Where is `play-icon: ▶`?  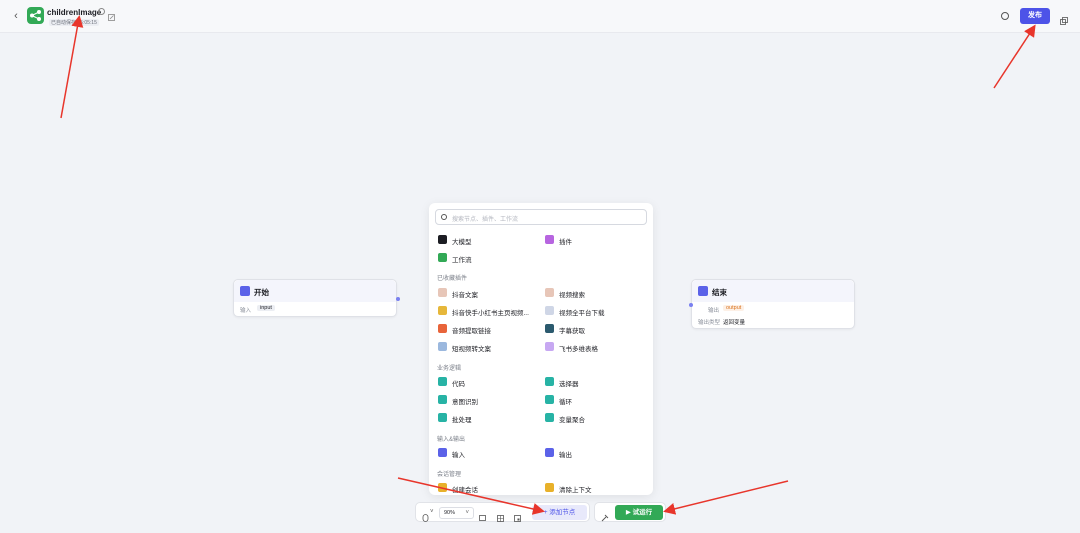
play-icon: ▶ is located at coordinates (629, 512).